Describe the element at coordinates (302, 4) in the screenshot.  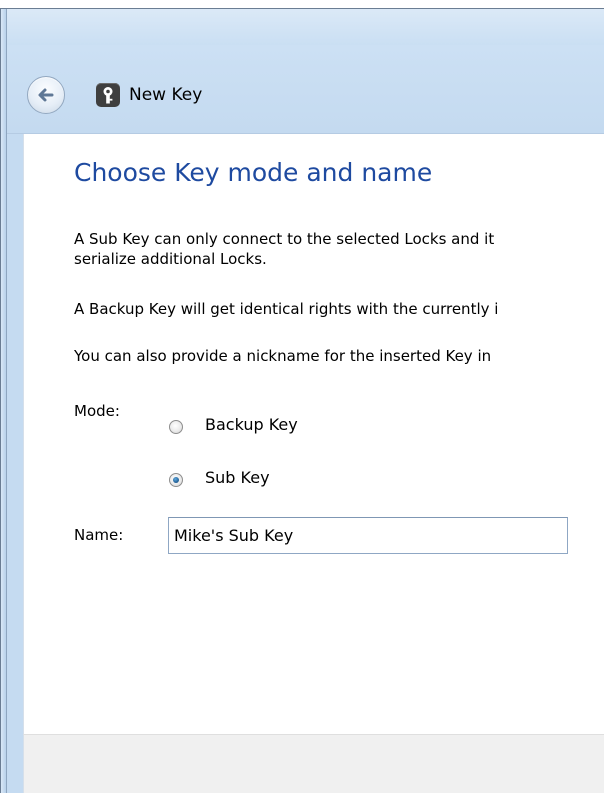
I see `top-strip` at that location.